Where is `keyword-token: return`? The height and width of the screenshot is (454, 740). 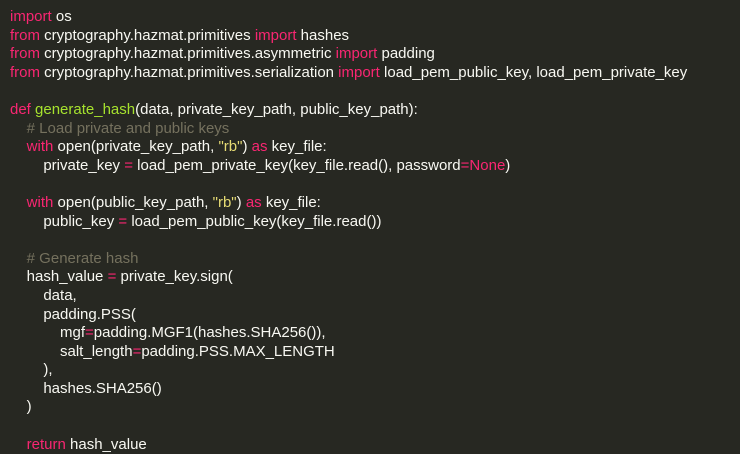 keyword-token: return is located at coordinates (46, 444).